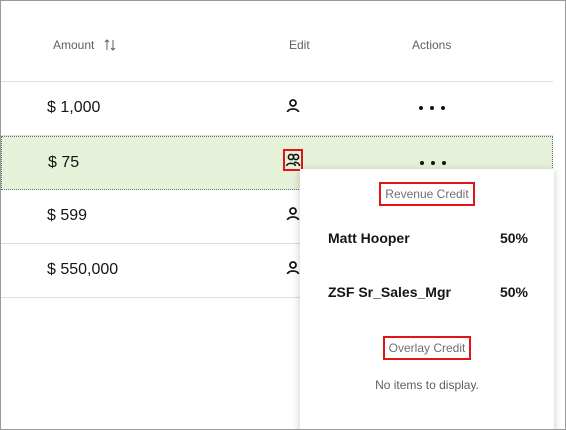 Image resolution: width=566 pixels, height=430 pixels. I want to click on table-row: $ 1,000, so click(277, 109).